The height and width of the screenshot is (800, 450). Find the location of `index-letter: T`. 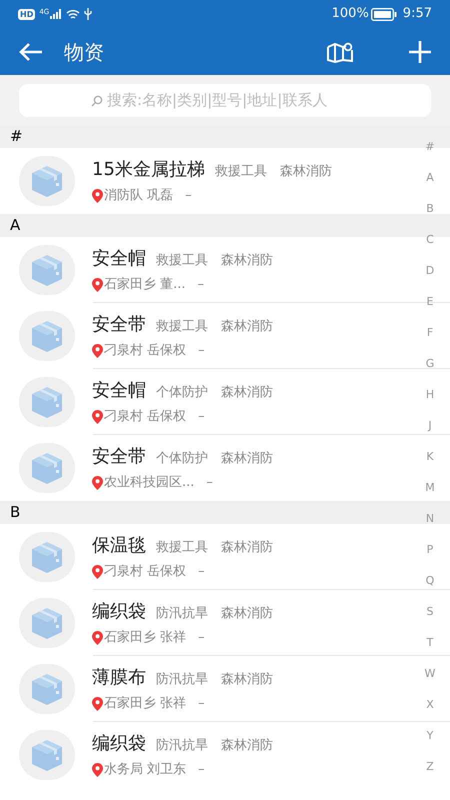

index-letter: T is located at coordinates (430, 643).